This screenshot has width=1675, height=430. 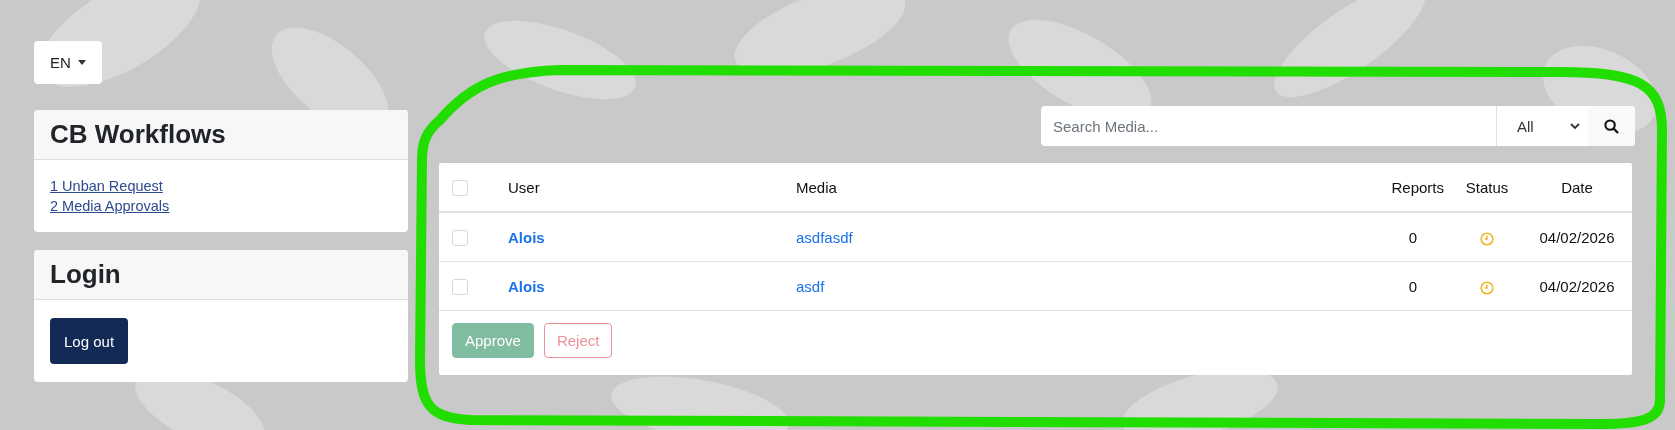 What do you see at coordinates (1417, 187) in the screenshot?
I see `column-header: Reports` at bounding box center [1417, 187].